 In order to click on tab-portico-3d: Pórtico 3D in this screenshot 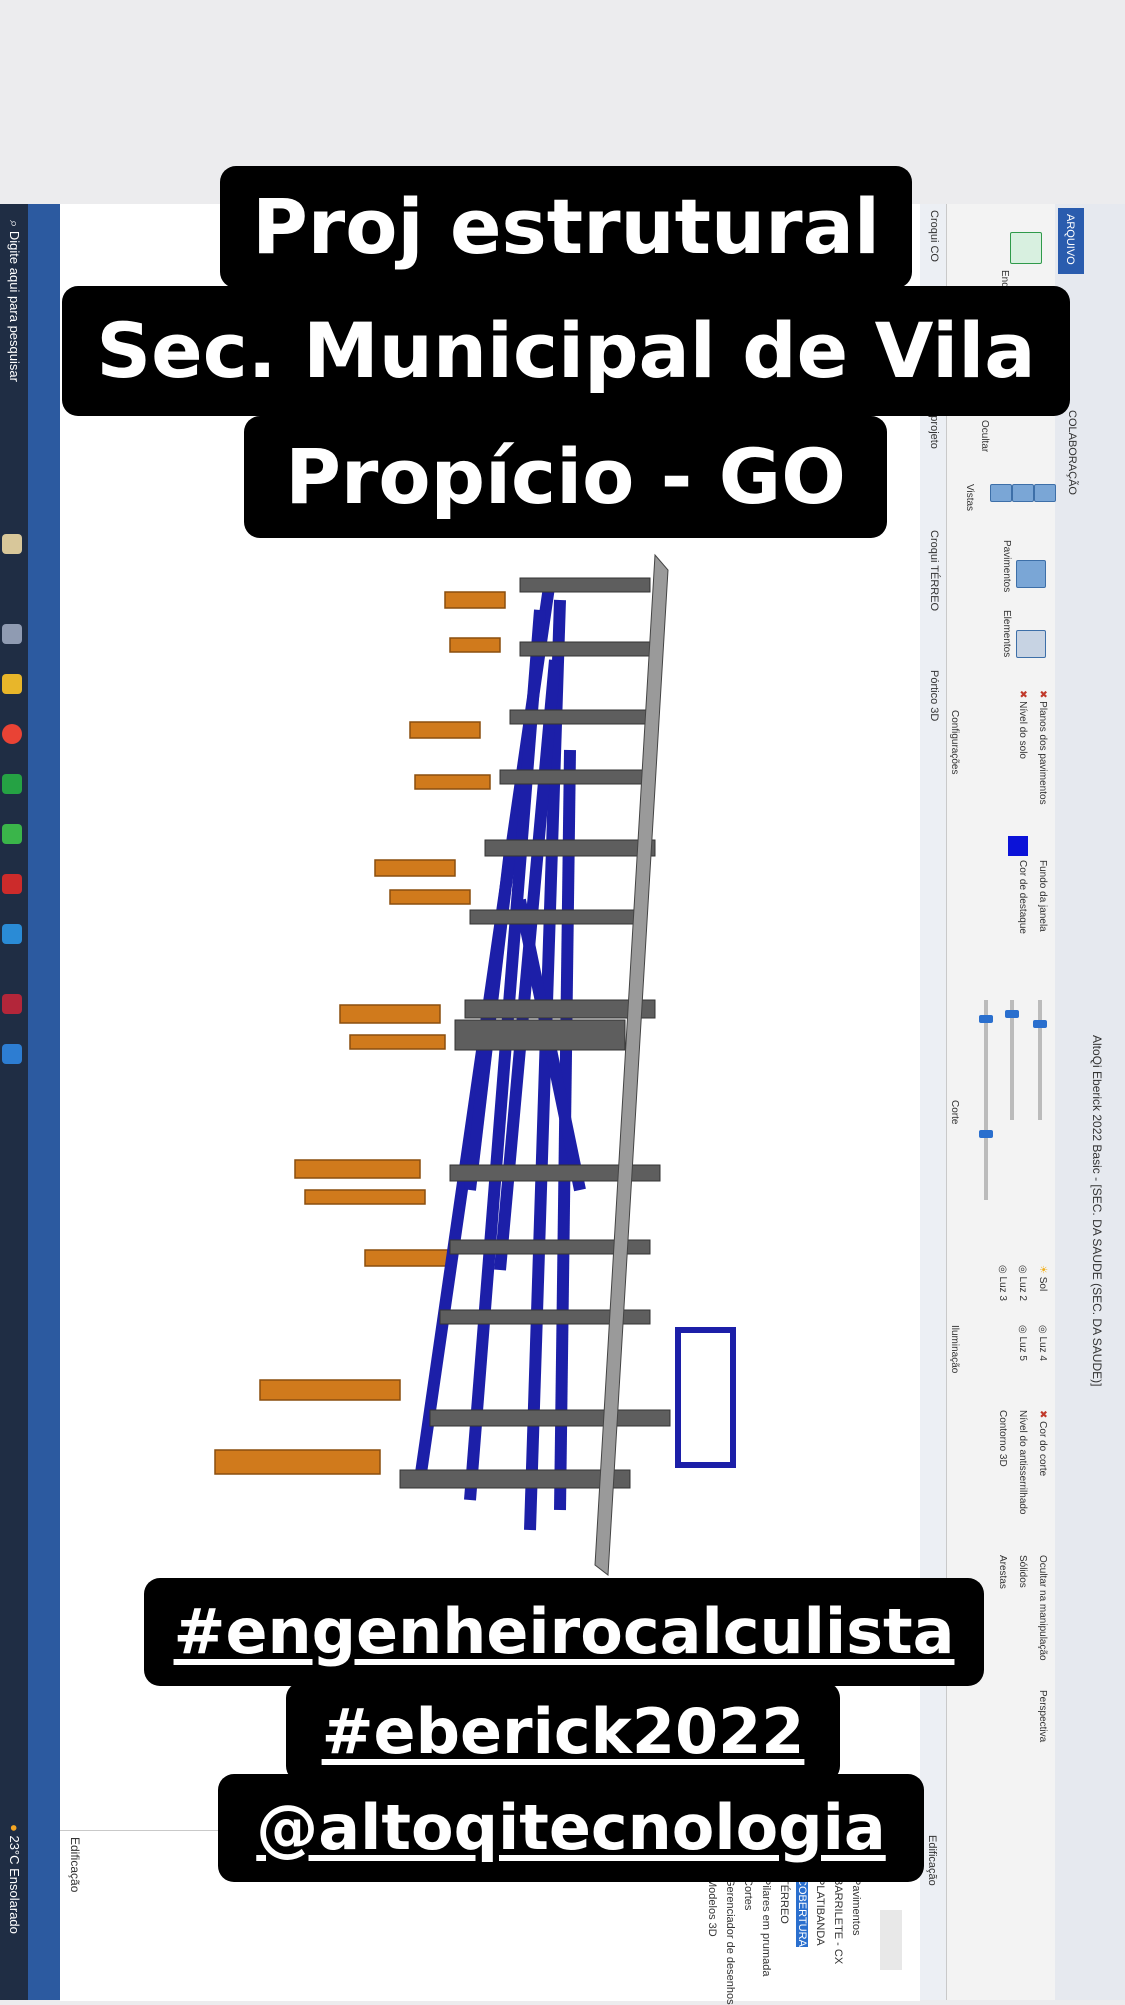, I will do `click(934, 695)`.